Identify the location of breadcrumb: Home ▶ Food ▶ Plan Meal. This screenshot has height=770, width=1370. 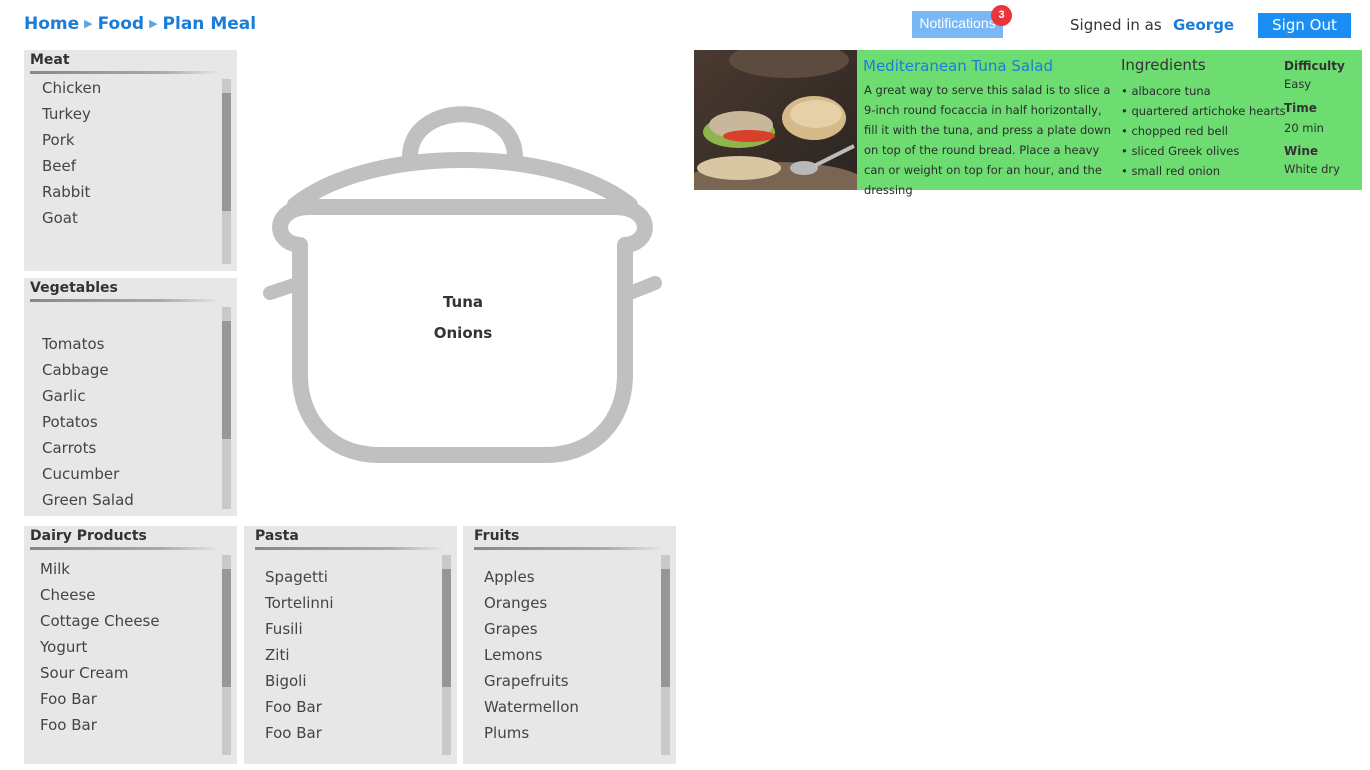
(140, 24).